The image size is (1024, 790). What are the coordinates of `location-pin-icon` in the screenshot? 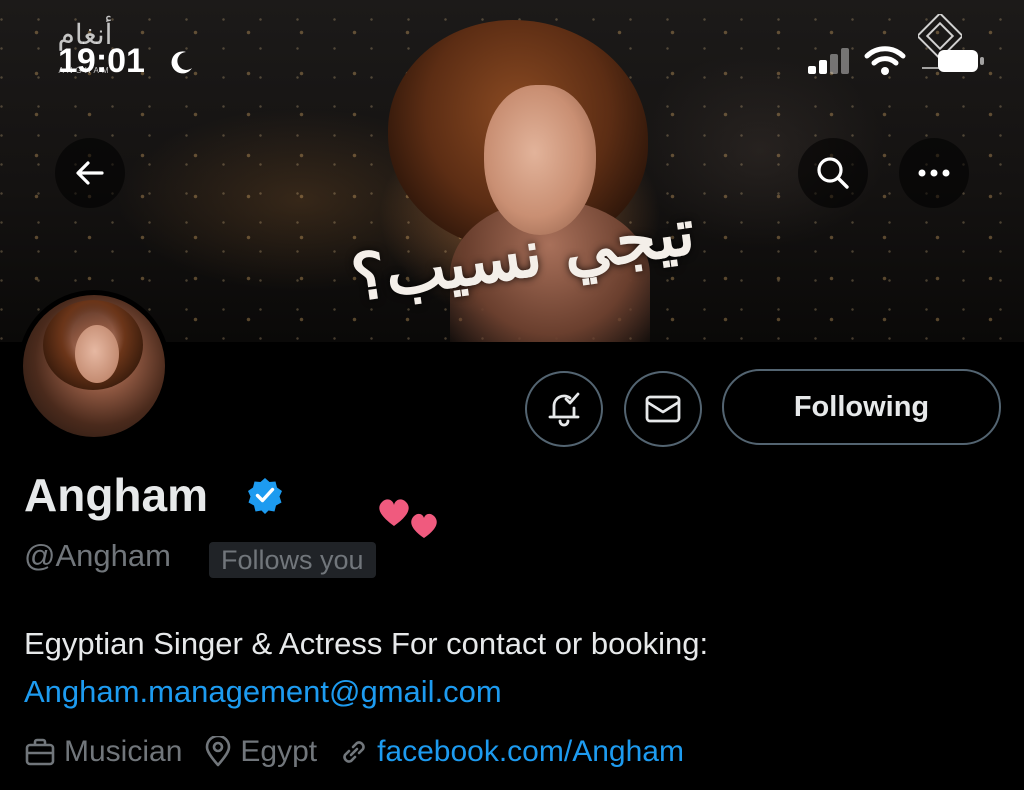 It's located at (218, 751).